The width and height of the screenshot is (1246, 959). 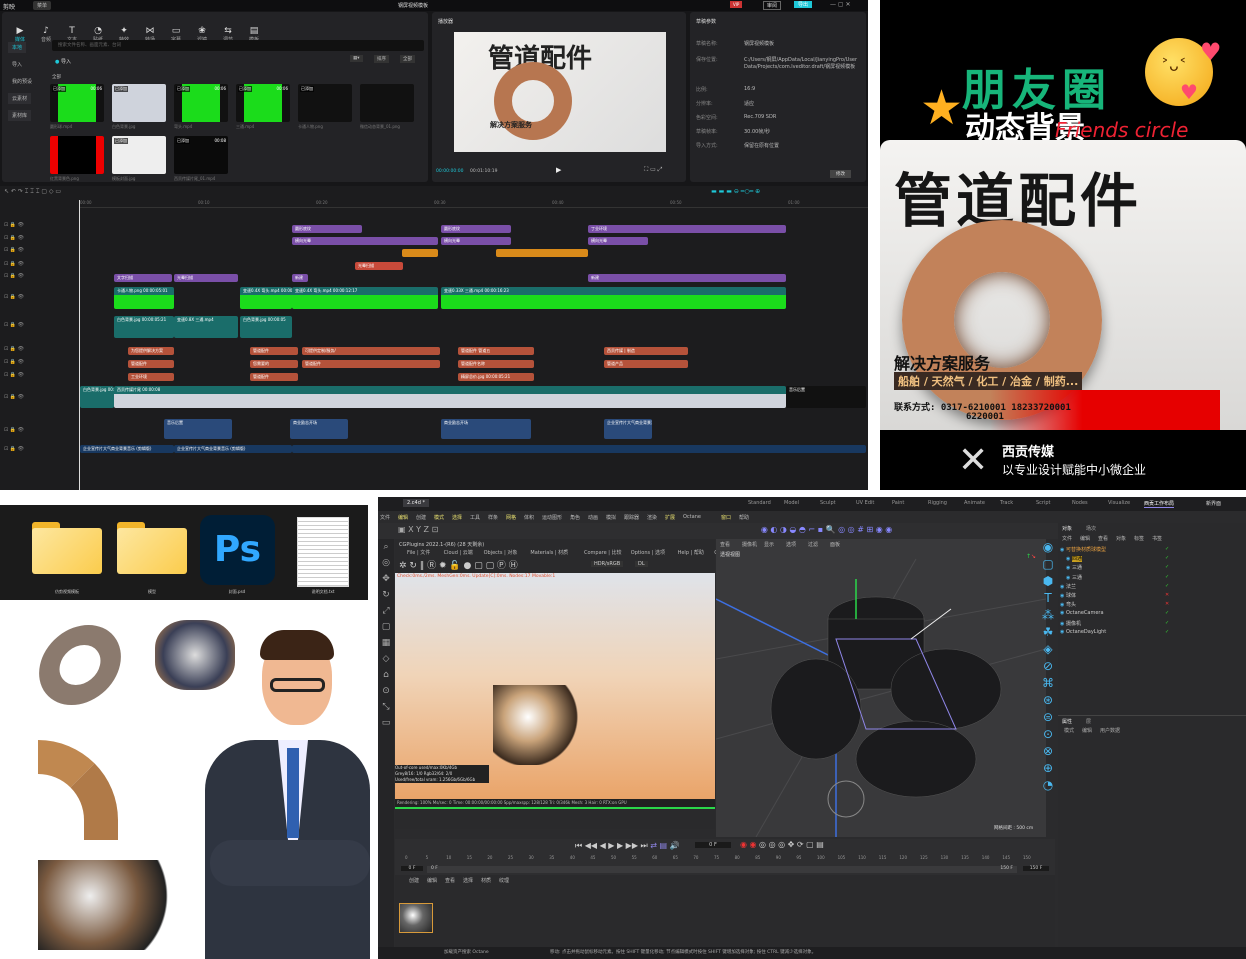 What do you see at coordinates (496, 364) in the screenshot?
I see `timeline-clip: 管道配件名称` at bounding box center [496, 364].